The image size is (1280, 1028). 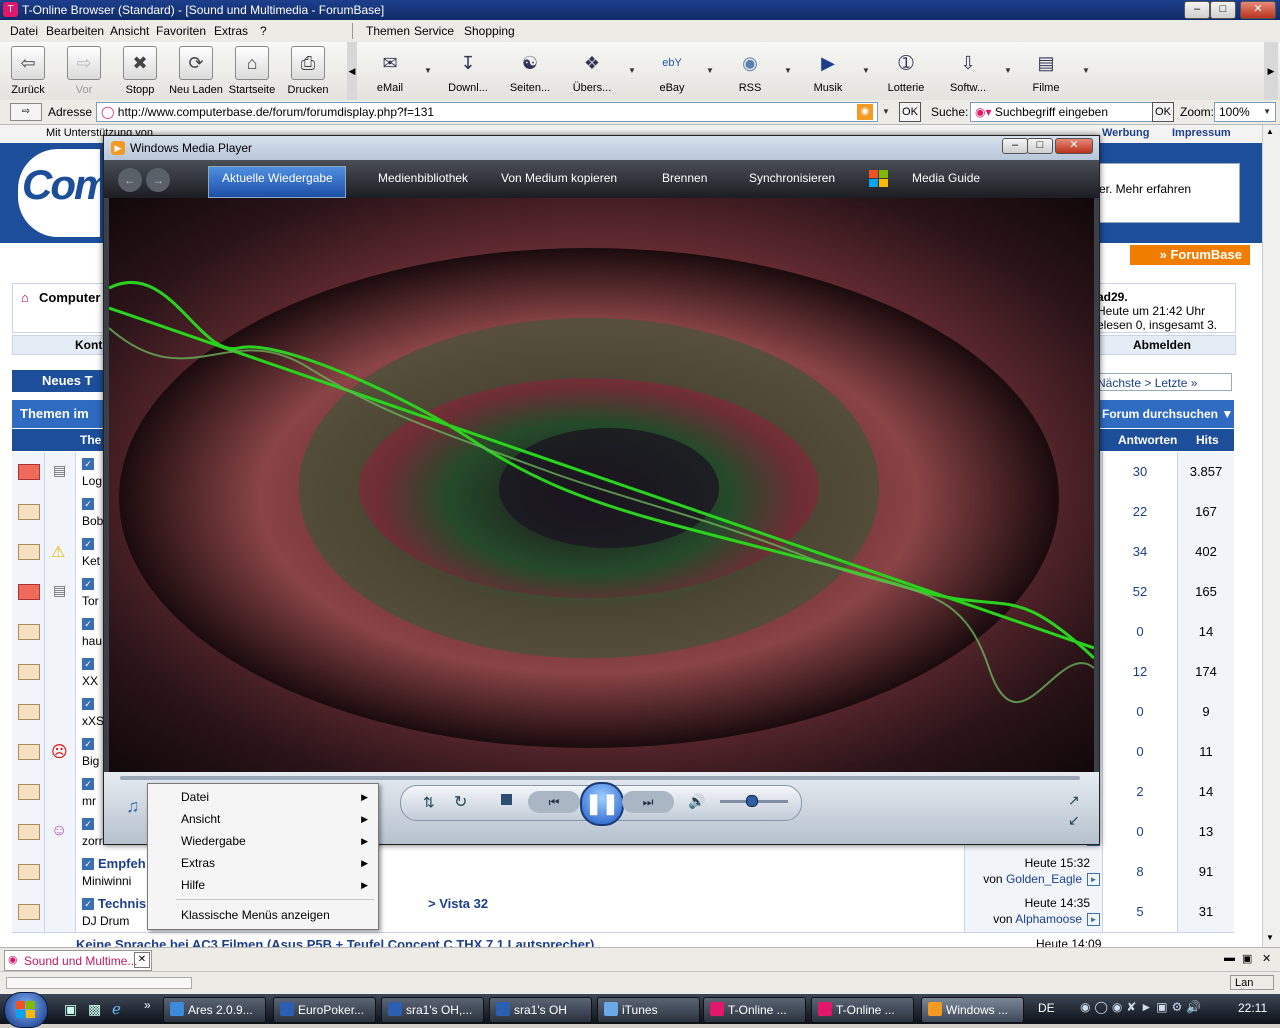 What do you see at coordinates (1245, 112) in the screenshot?
I see `zoom-select: 100% ▼` at bounding box center [1245, 112].